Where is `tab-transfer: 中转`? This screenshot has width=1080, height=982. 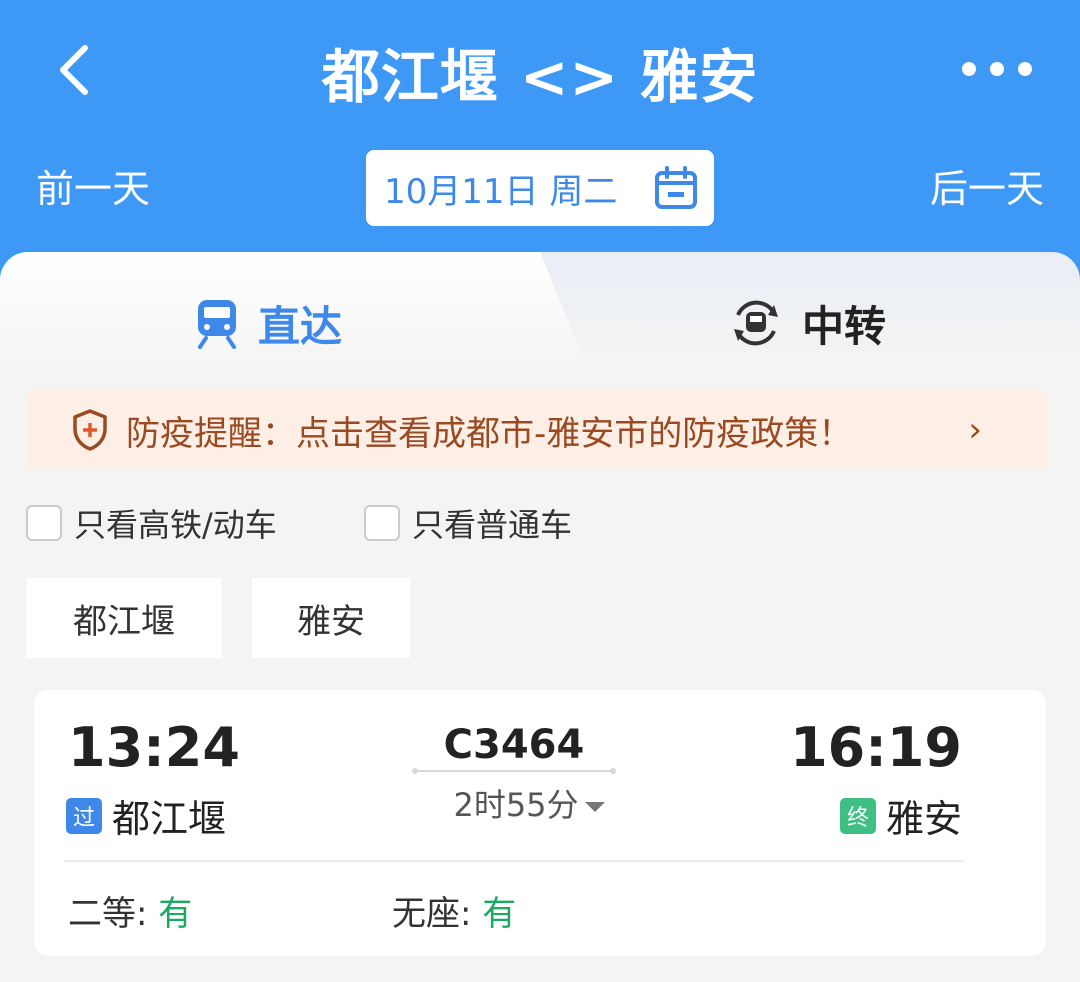
tab-transfer: 中转 is located at coordinates (807, 323).